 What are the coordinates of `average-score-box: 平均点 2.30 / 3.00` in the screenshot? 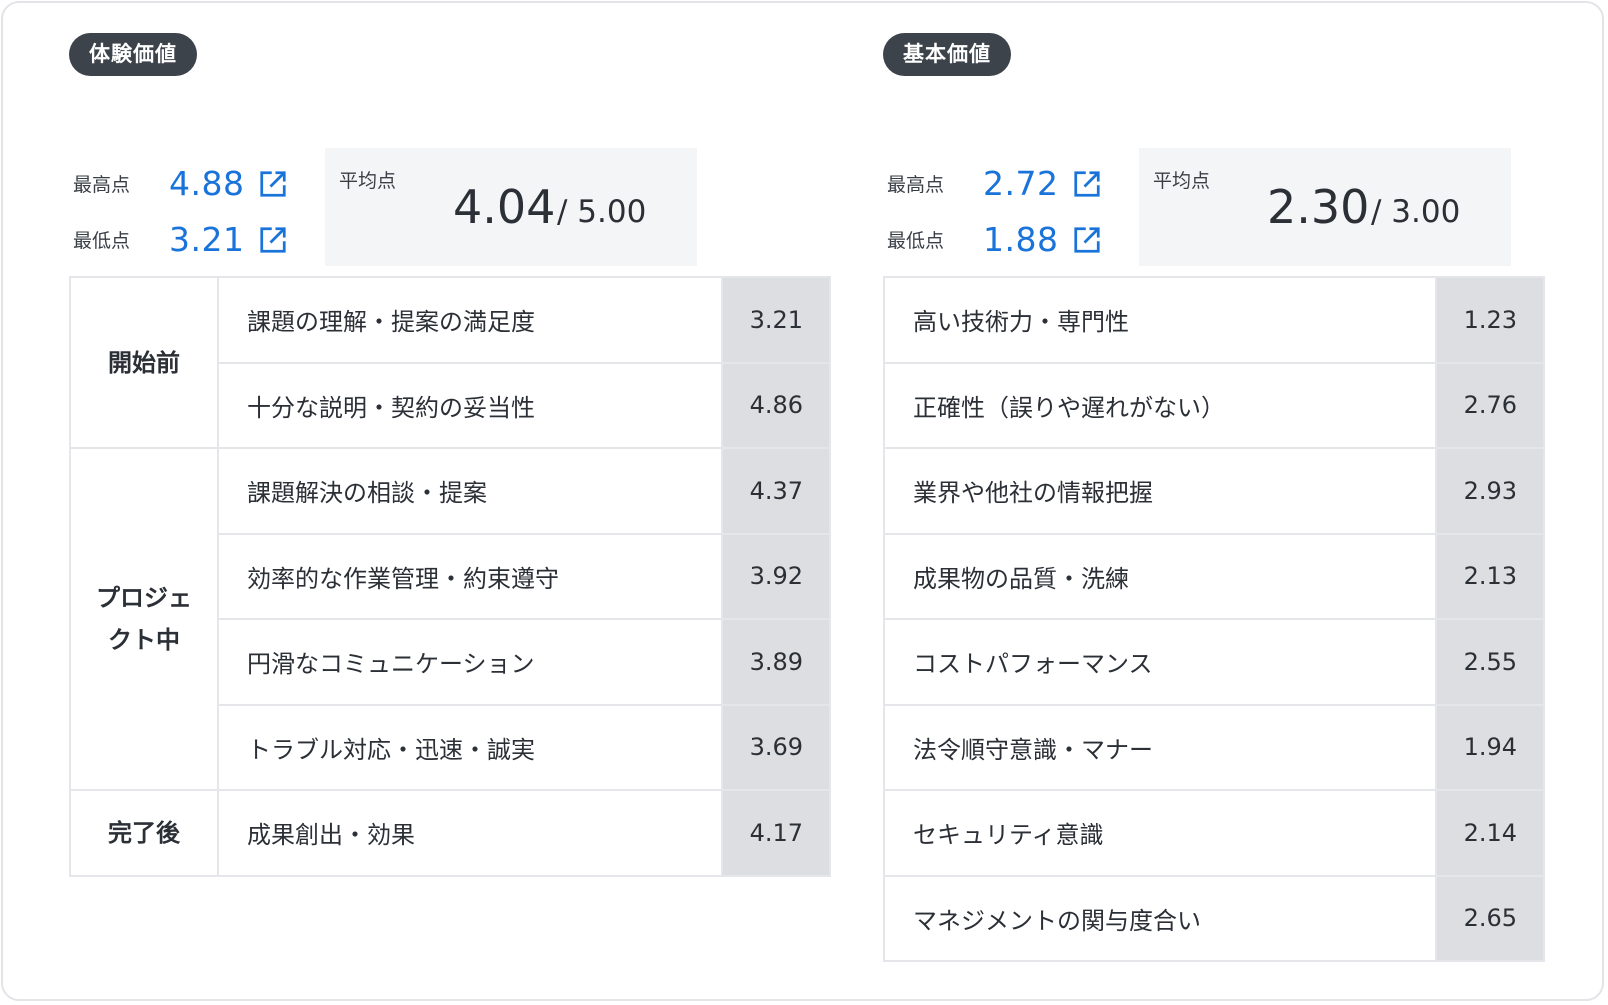 It's located at (1325, 207).